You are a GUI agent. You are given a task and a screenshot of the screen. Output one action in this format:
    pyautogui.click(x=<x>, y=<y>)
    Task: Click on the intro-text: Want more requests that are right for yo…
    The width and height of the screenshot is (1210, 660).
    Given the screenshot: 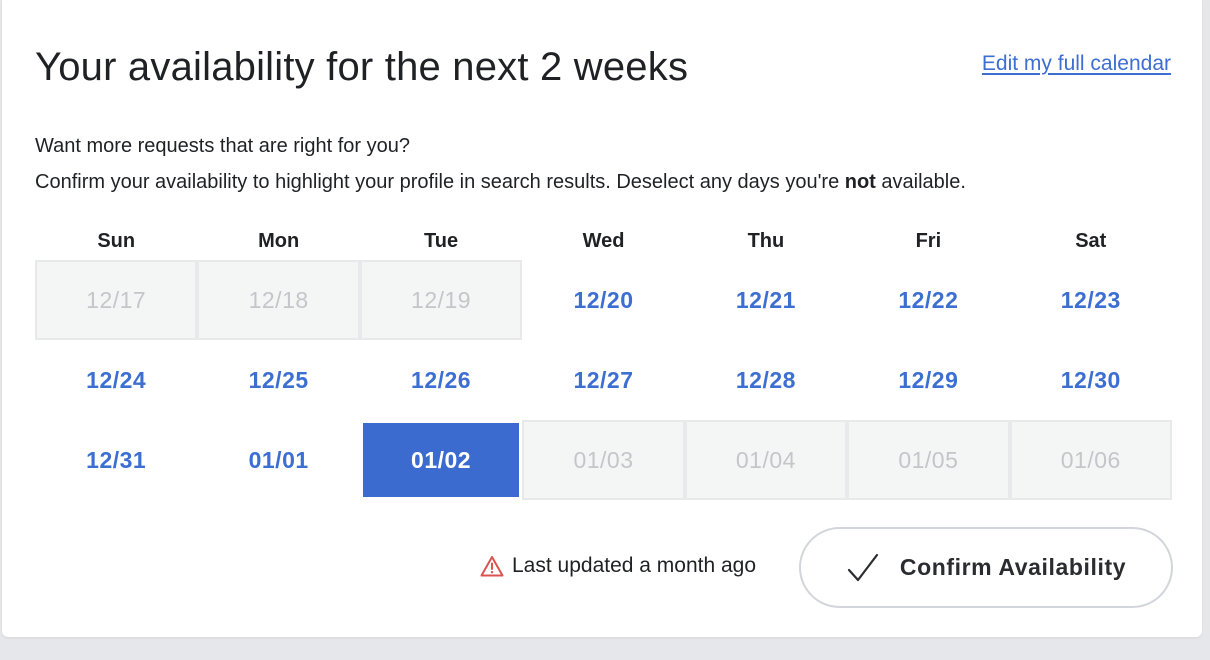 What is the action you would take?
    pyautogui.click(x=500, y=164)
    